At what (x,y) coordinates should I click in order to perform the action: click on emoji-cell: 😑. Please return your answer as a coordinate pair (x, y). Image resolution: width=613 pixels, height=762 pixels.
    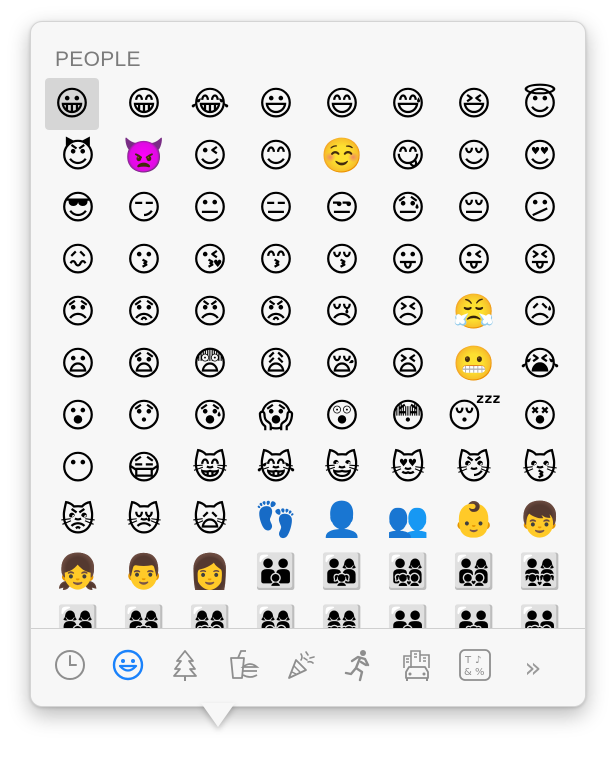
    Looking at the image, I should click on (276, 208).